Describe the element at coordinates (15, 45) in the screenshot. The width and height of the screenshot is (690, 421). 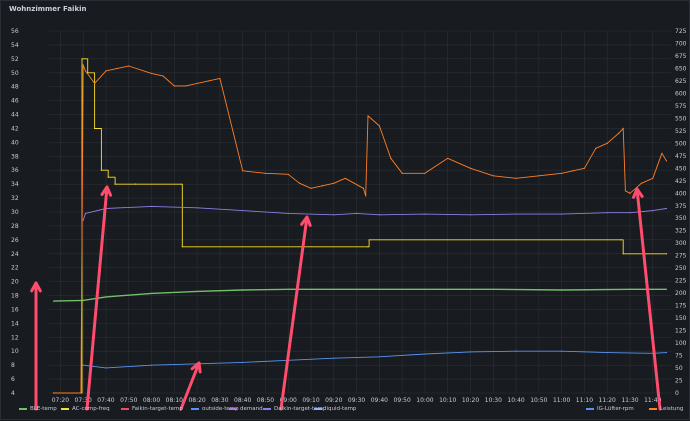
I see `y-tick-left: 54` at that location.